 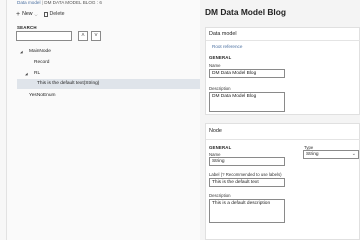 I want to click on chevron-down-icon: ˅, so click(x=96, y=36).